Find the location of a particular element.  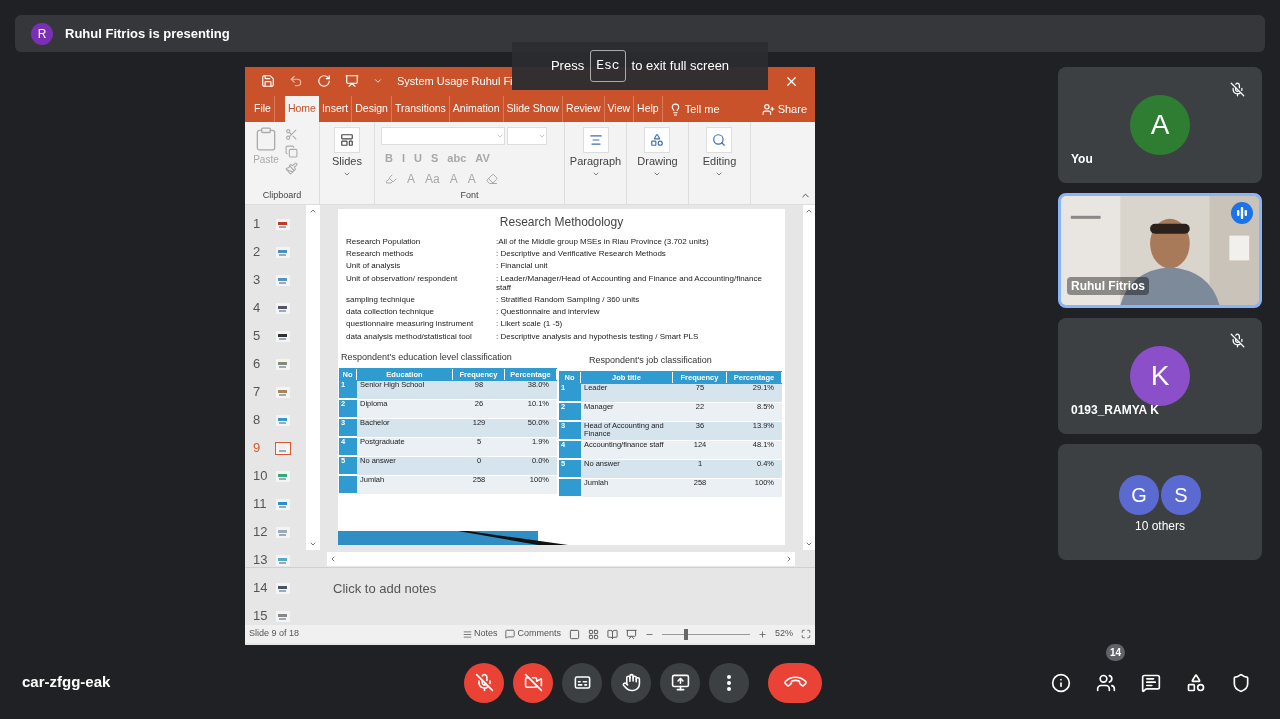

field-value: : Leader/Manager/Head of Accounting and Finance and Accounting/finance staff is located at coordinates (629, 282).